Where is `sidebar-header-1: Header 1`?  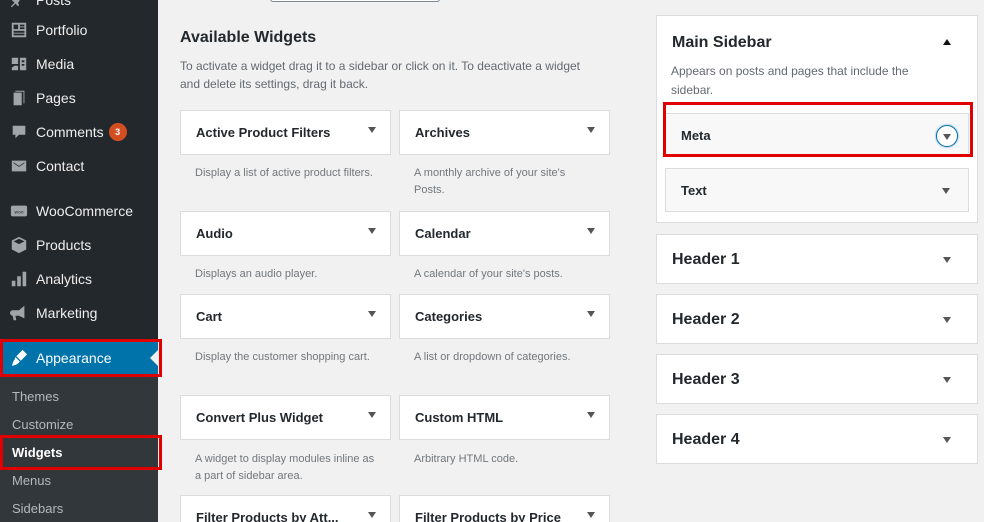
sidebar-header-1: Header 1 is located at coordinates (817, 259).